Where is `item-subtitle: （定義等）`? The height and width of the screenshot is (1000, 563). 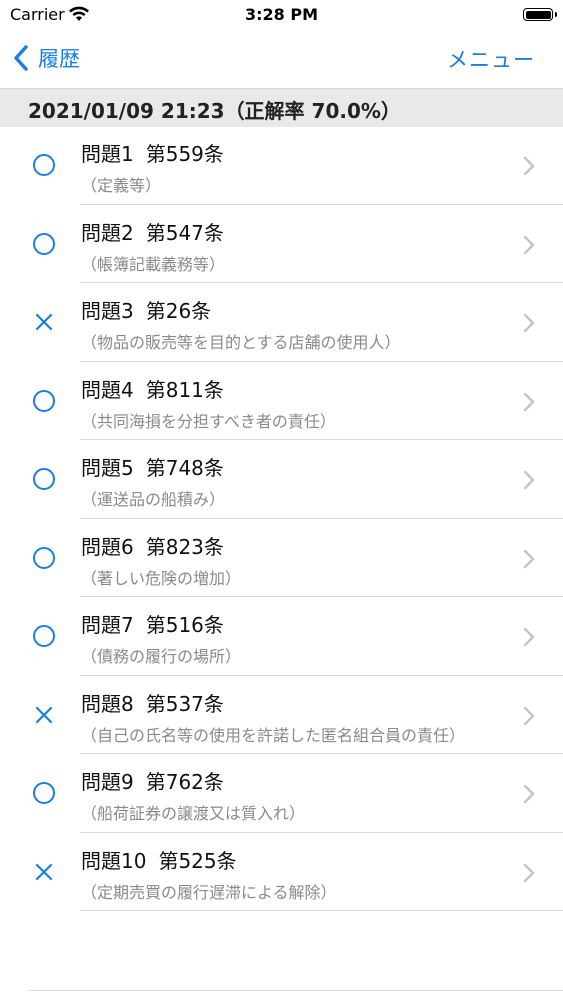
item-subtitle: （定義等） is located at coordinates (121, 185).